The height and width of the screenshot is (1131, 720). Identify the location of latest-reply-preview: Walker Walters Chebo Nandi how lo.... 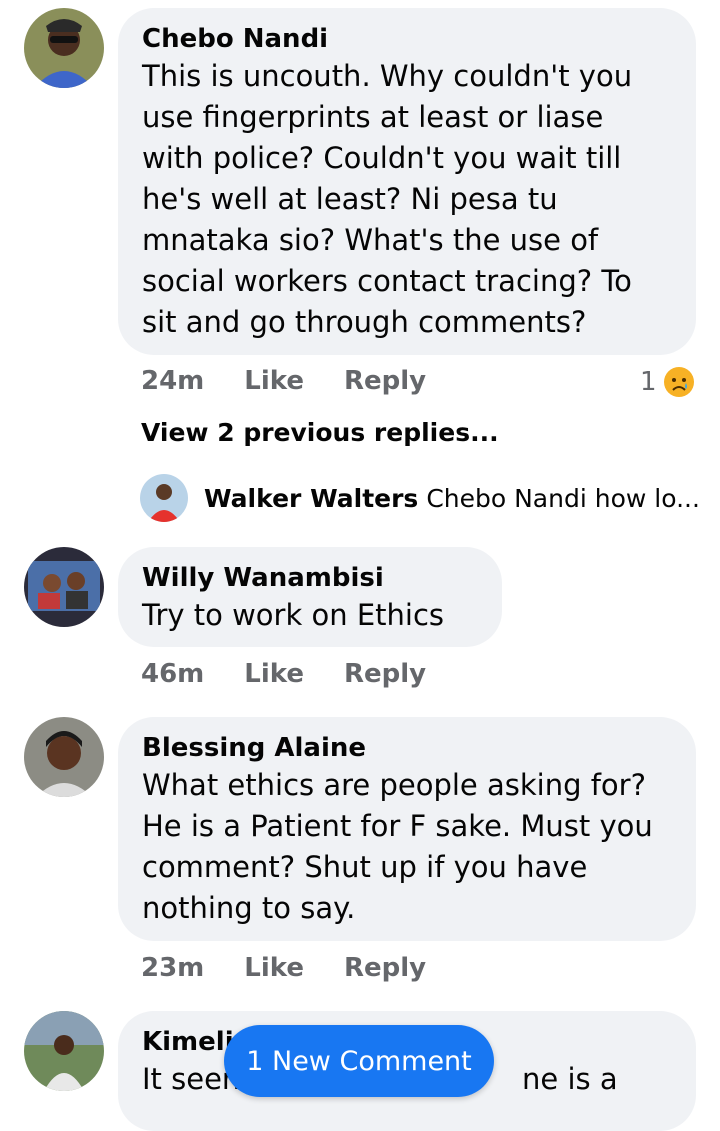
(420, 498).